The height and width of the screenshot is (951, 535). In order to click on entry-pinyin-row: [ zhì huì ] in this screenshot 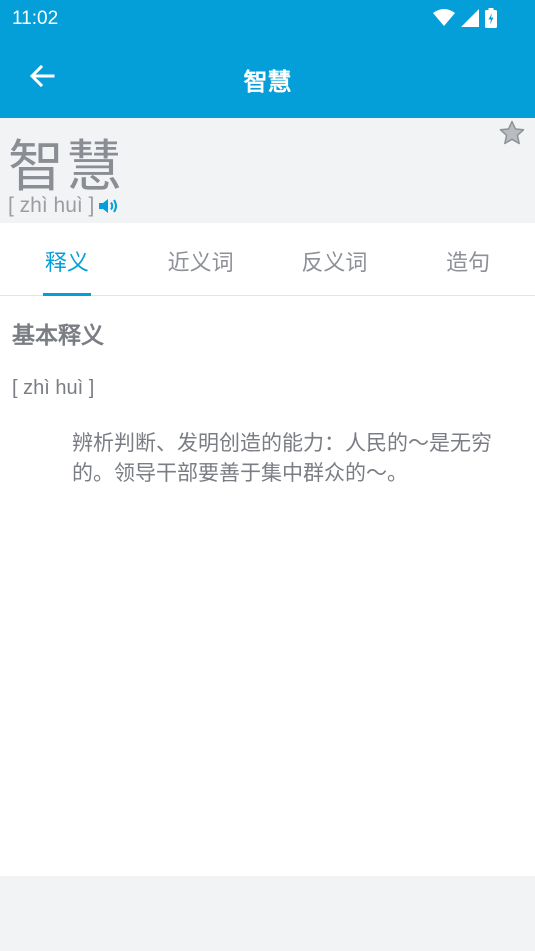, I will do `click(64, 206)`.